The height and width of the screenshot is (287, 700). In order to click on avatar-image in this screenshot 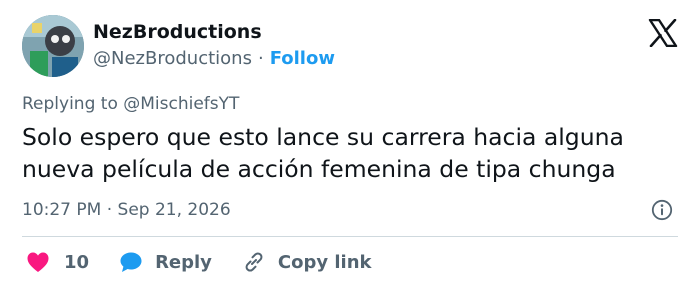, I will do `click(53, 46)`.